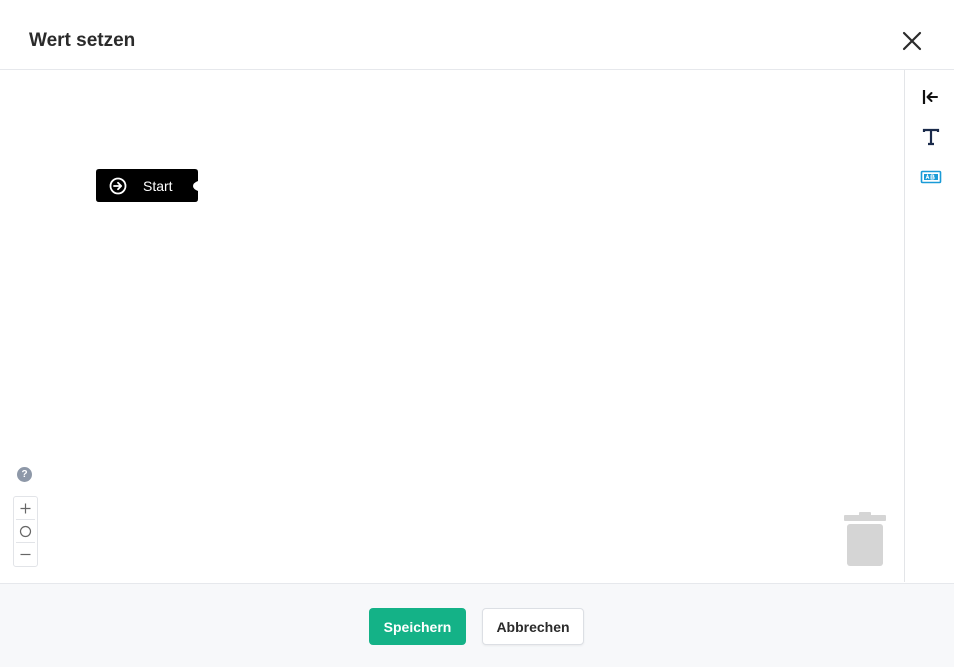 This screenshot has width=954, height=667. Describe the element at coordinates (931, 97) in the screenshot. I see `collapse-panel-icon` at that location.